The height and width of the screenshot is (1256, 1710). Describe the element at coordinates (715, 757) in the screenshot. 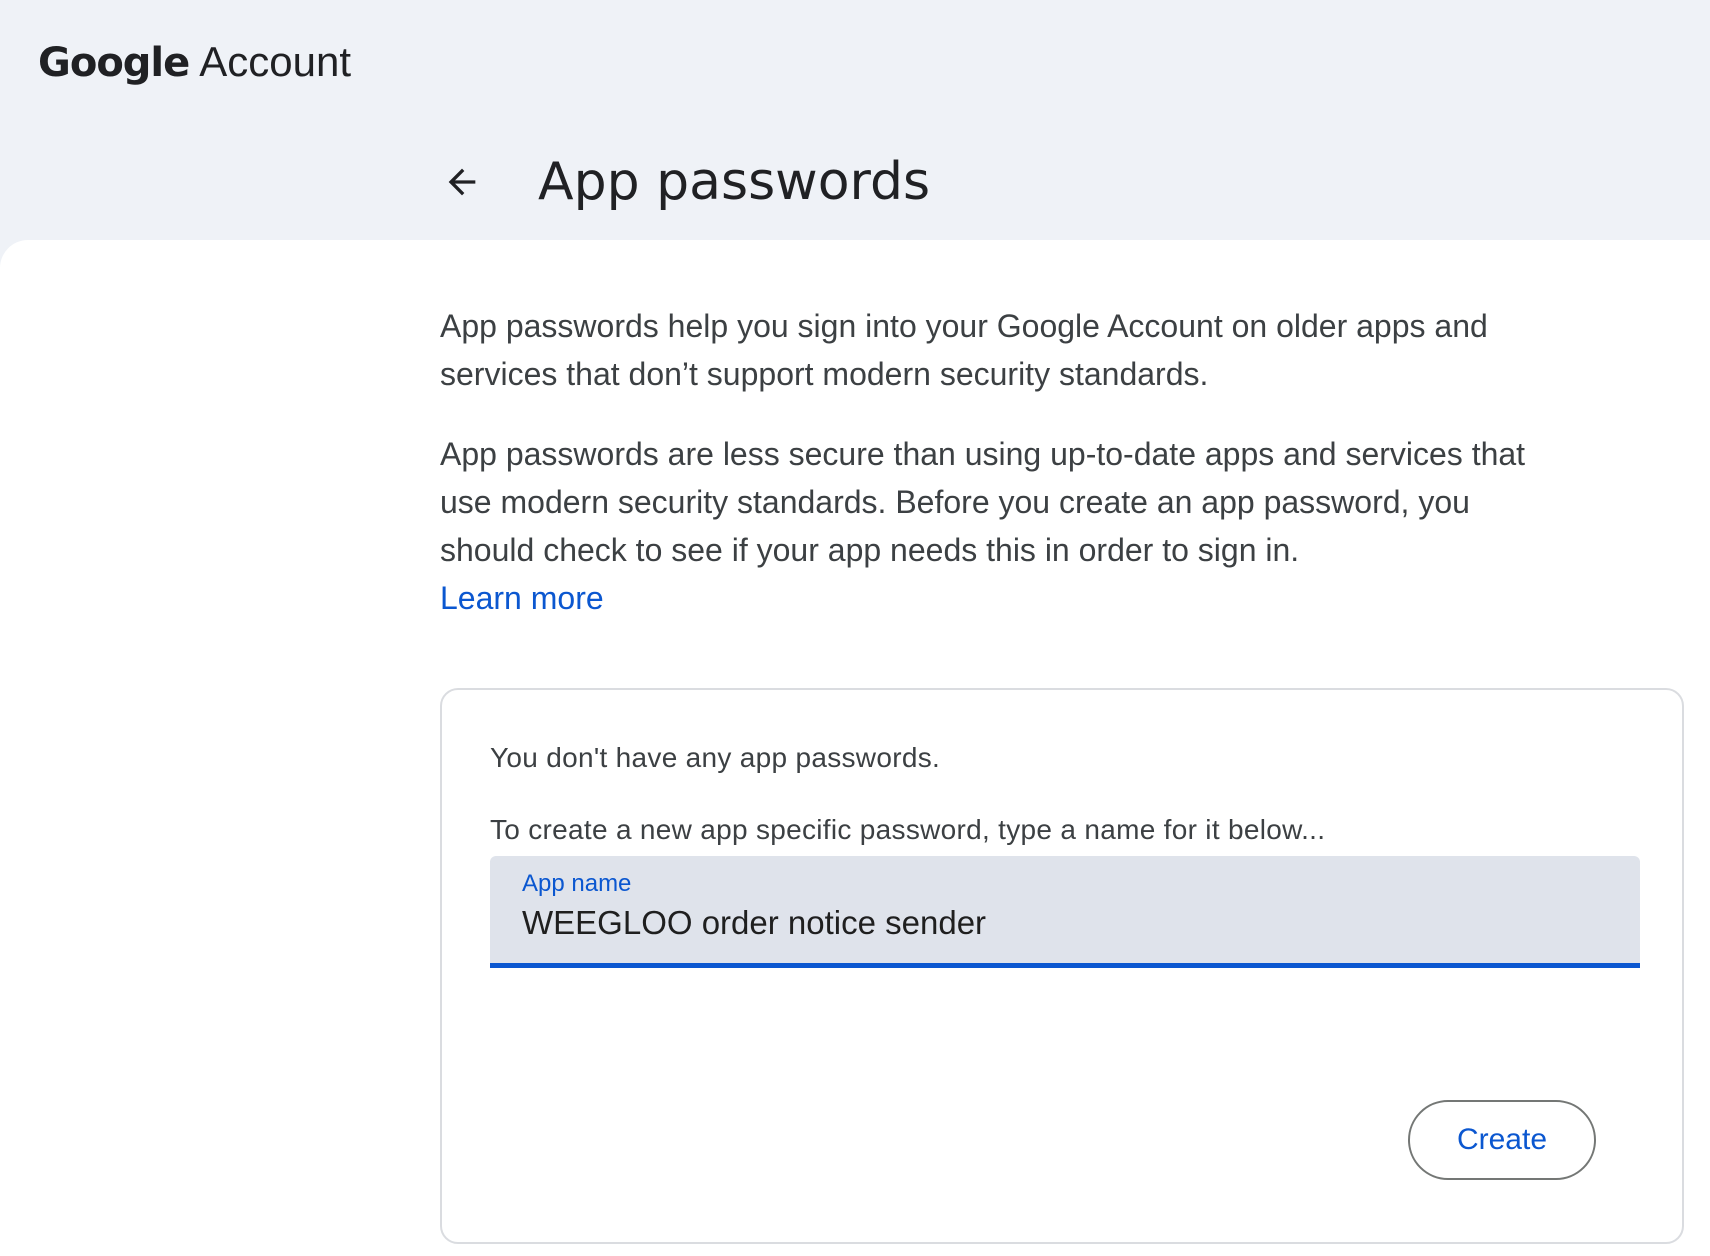

I see `empty-message: You don't have any app passwords.` at that location.